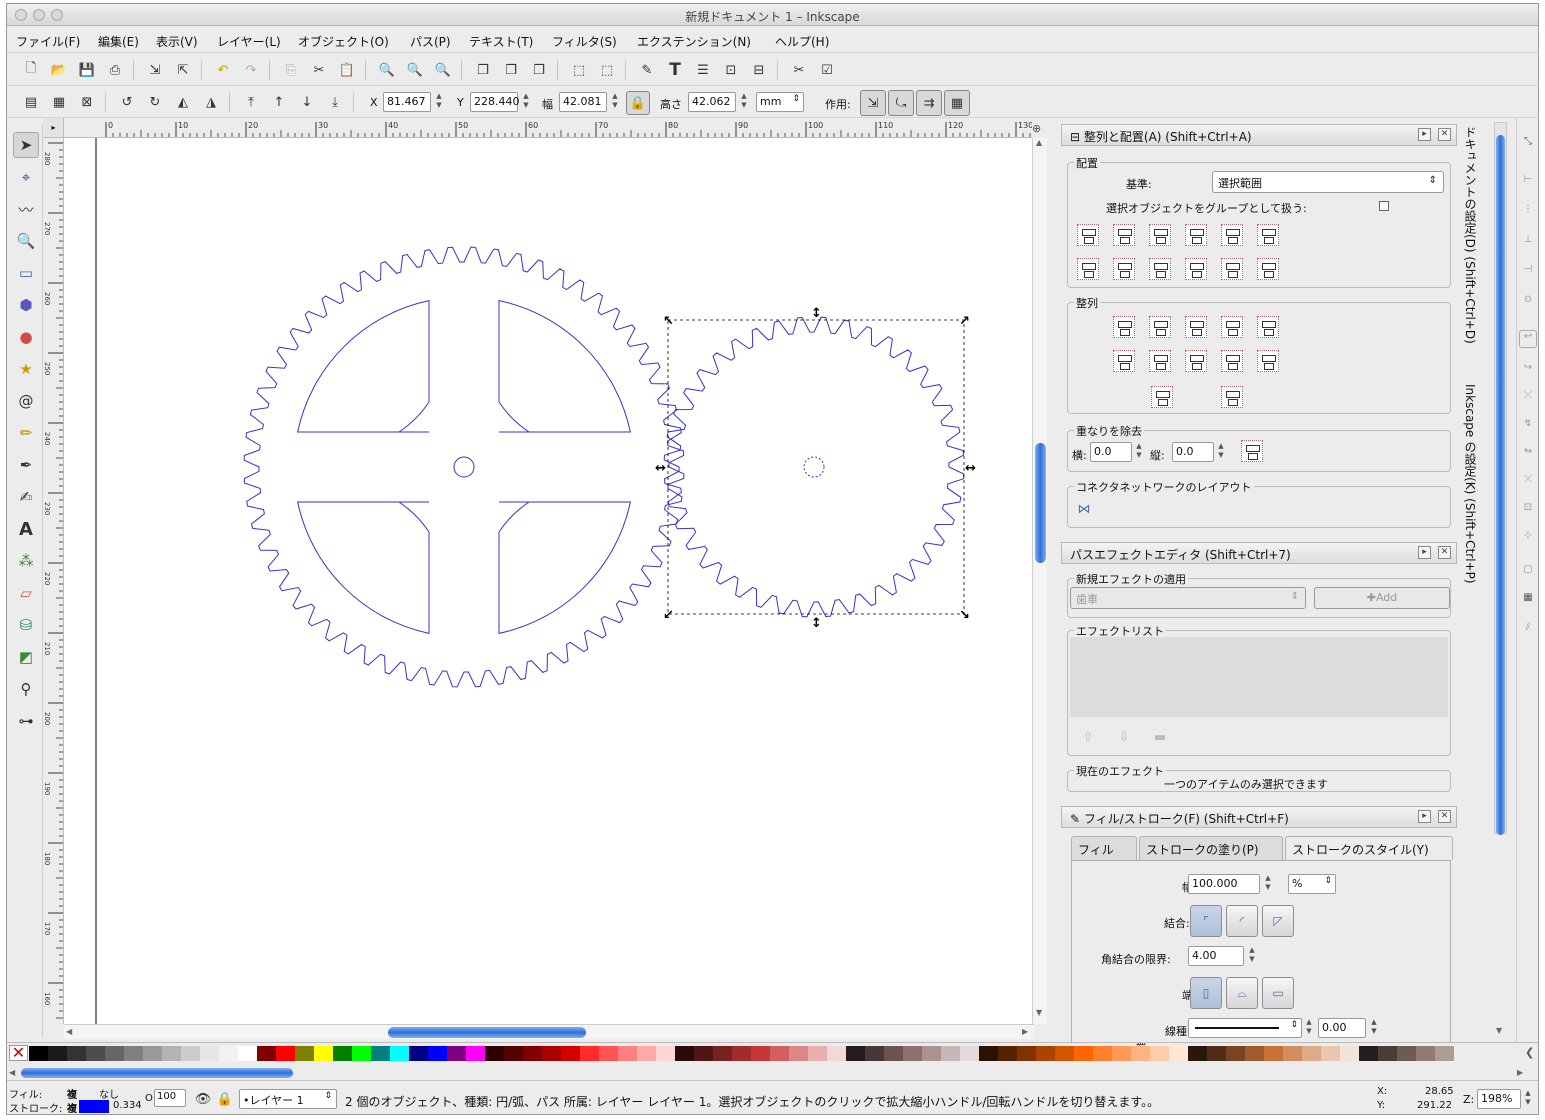 The image size is (1545, 1120). Describe the element at coordinates (744, 102) in the screenshot. I see `height-stepper: ▲ ▼` at that location.